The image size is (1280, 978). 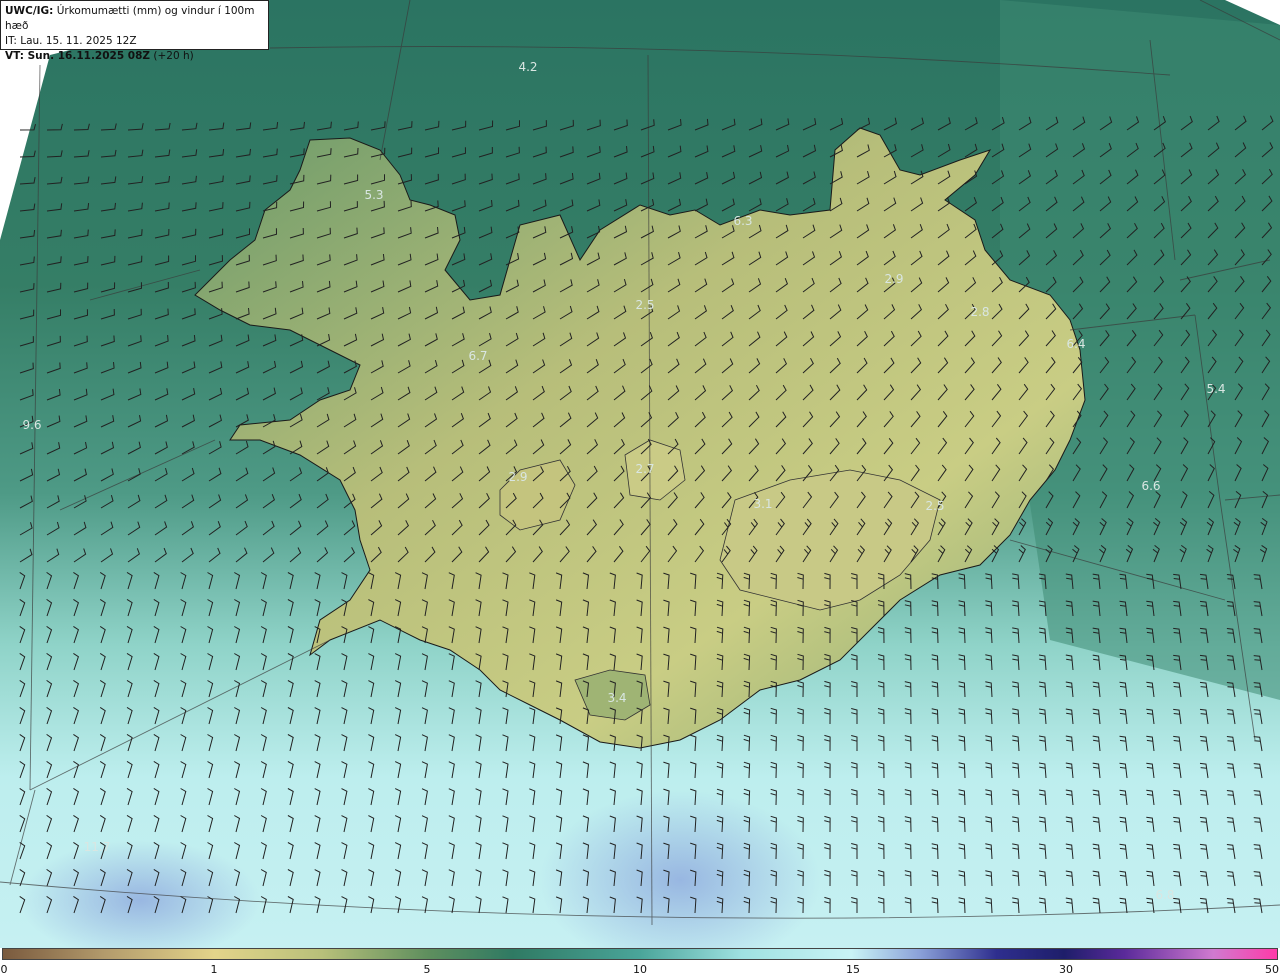 I want to click on colorbar-tick: 10, so click(x=640, y=969).